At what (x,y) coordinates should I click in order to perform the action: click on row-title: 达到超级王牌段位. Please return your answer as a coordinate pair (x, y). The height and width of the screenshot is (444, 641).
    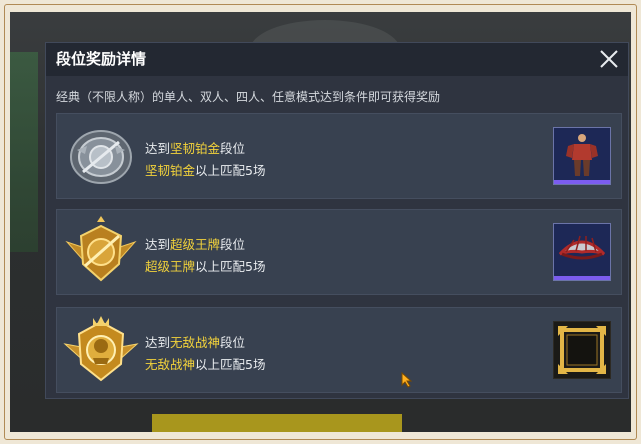
    Looking at the image, I should click on (195, 243).